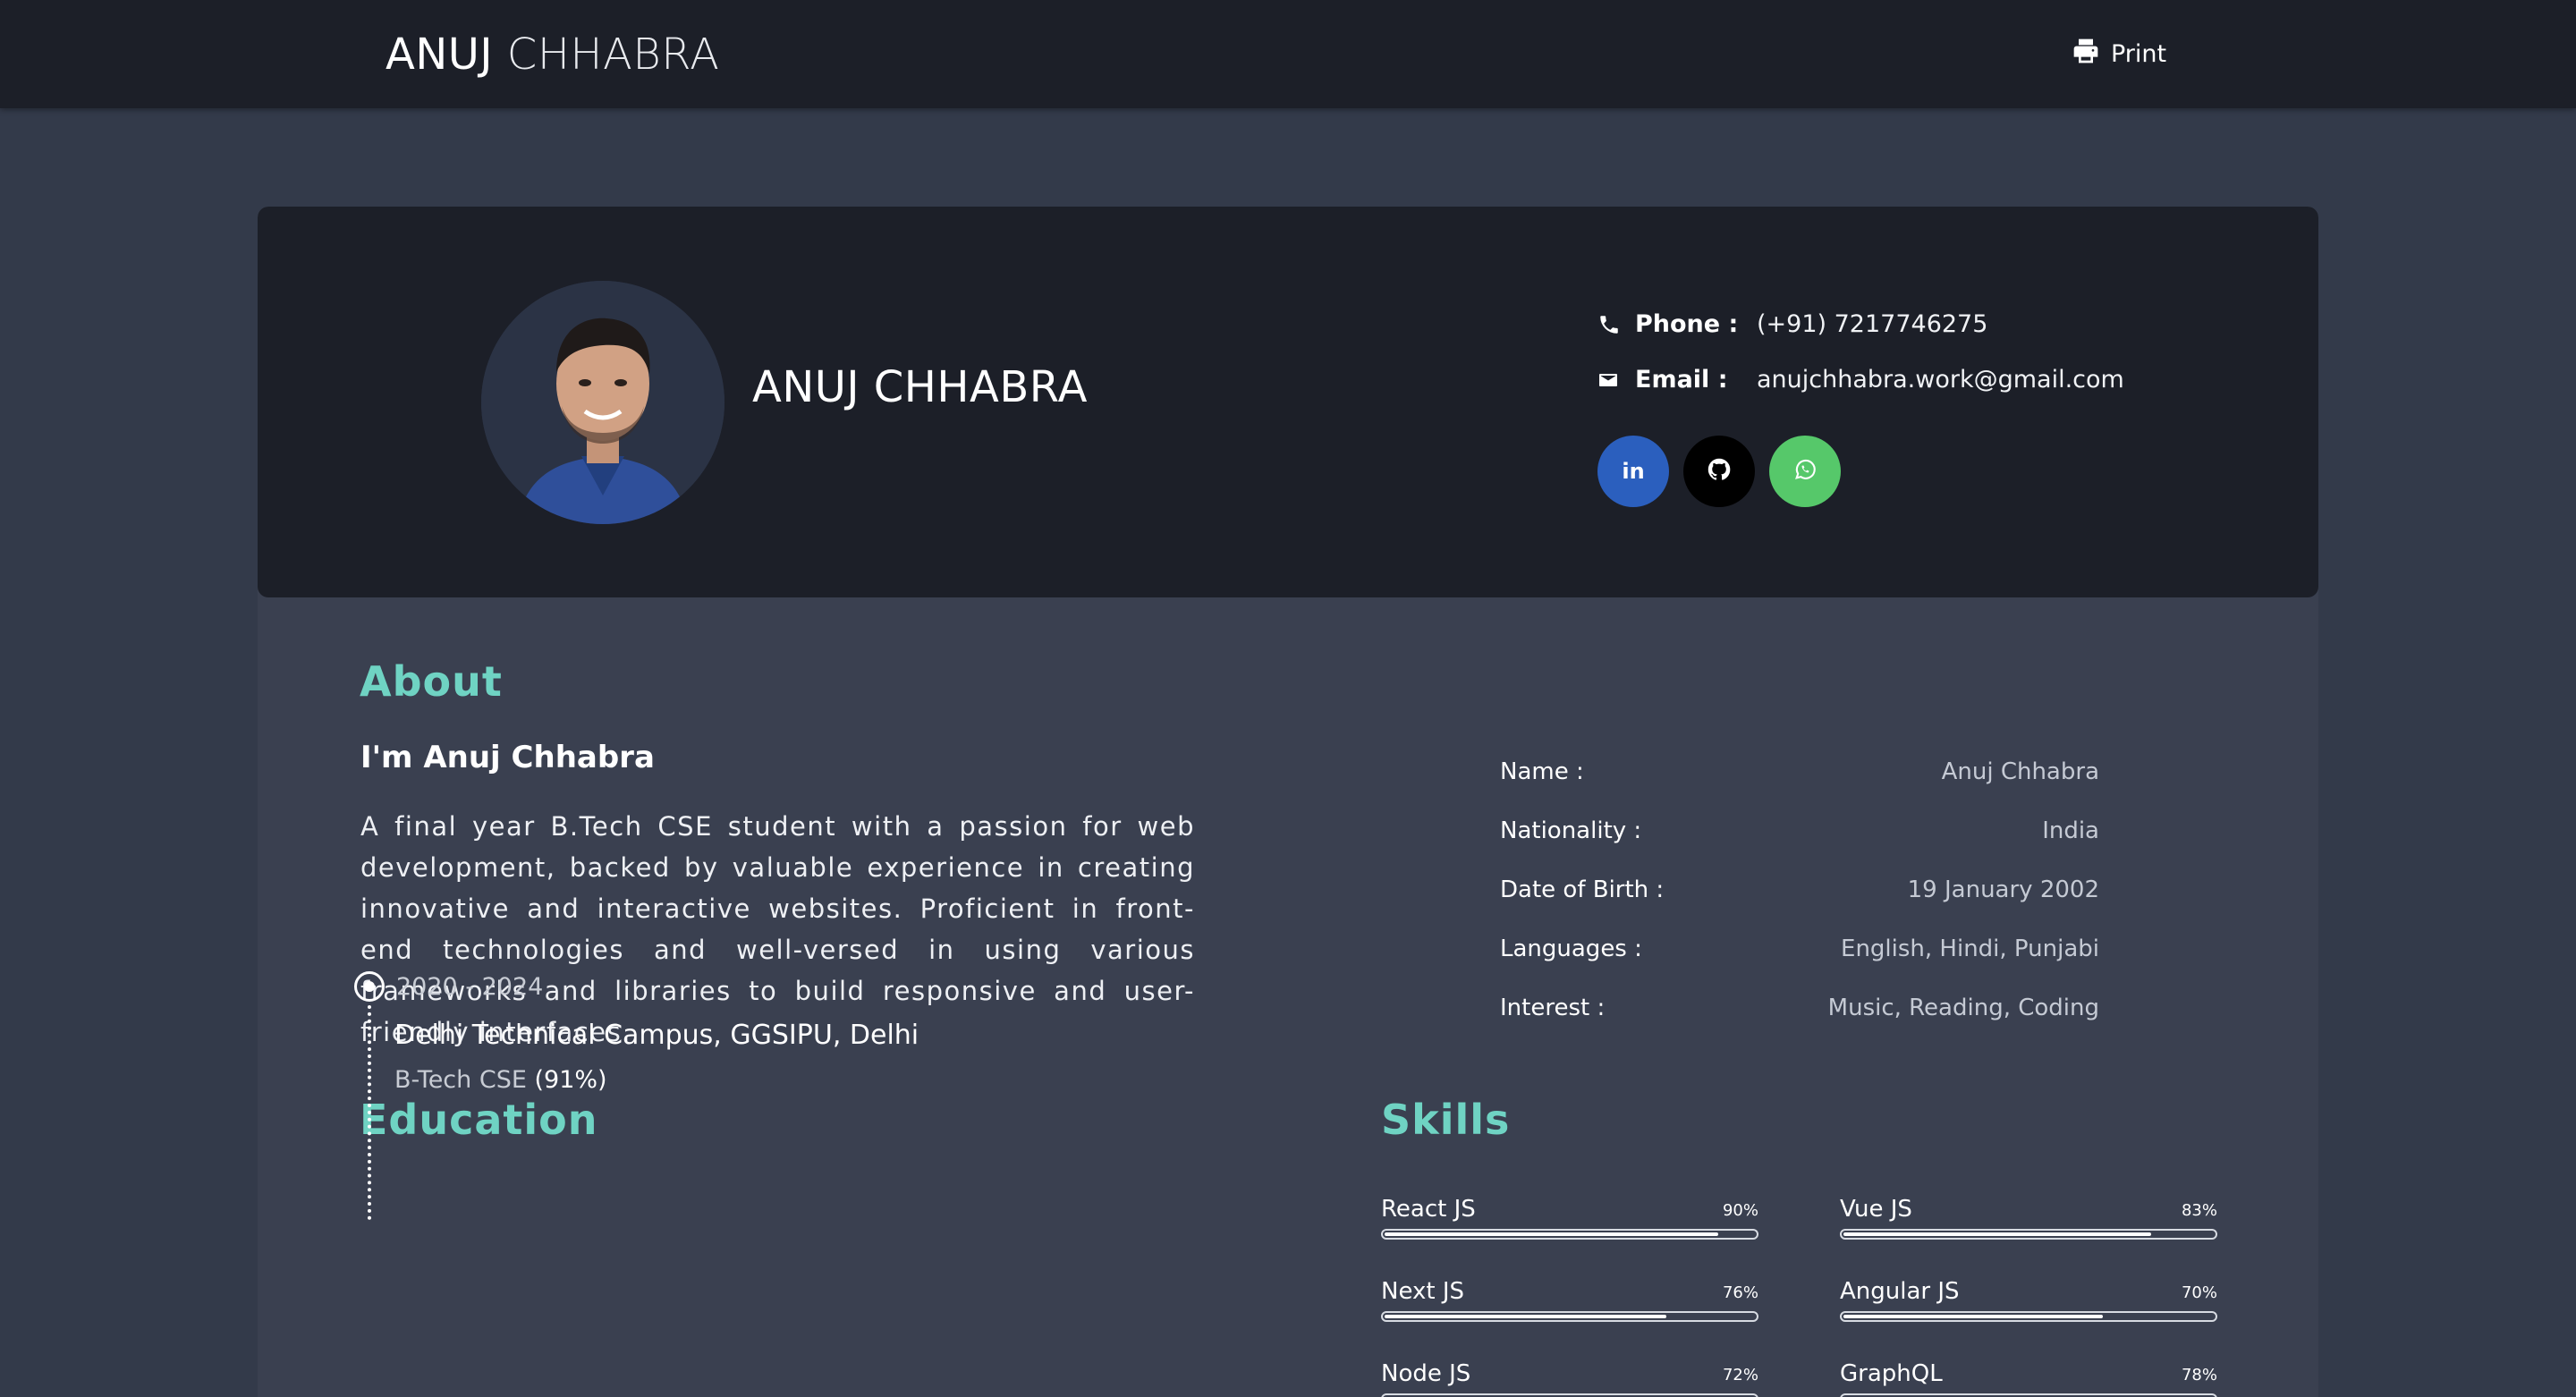  What do you see at coordinates (2086, 54) in the screenshot?
I see `printer-icon` at bounding box center [2086, 54].